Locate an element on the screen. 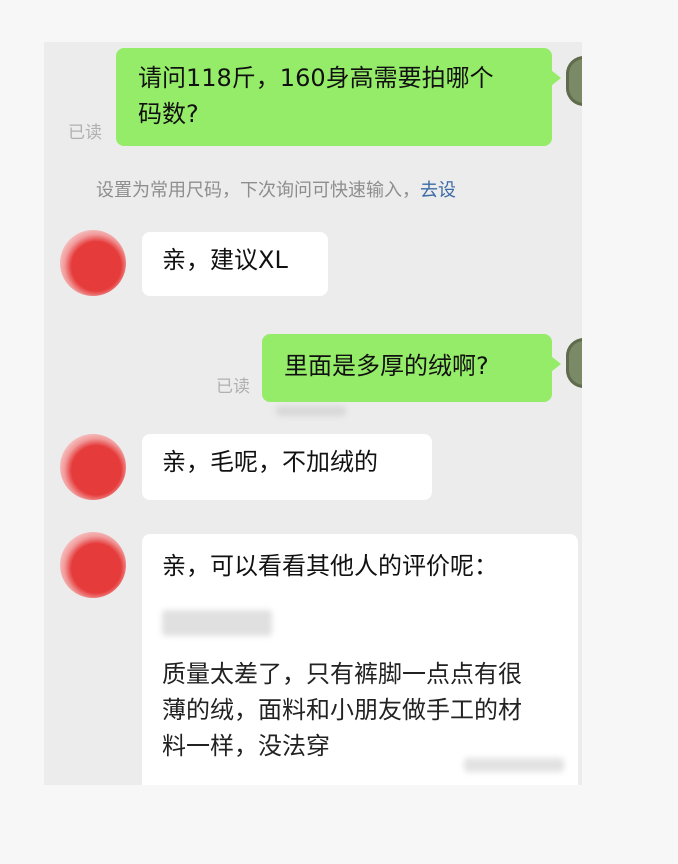 This screenshot has width=678, height=864. size-hint: 设置为常用尺码，下次询问可快速输入，去设 is located at coordinates (276, 189).